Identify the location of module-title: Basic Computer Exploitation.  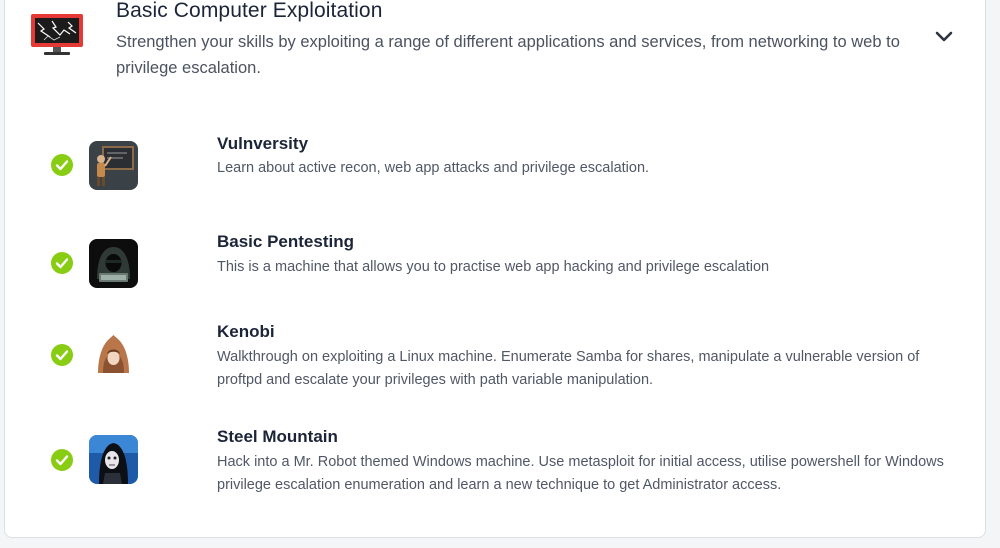
(249, 11).